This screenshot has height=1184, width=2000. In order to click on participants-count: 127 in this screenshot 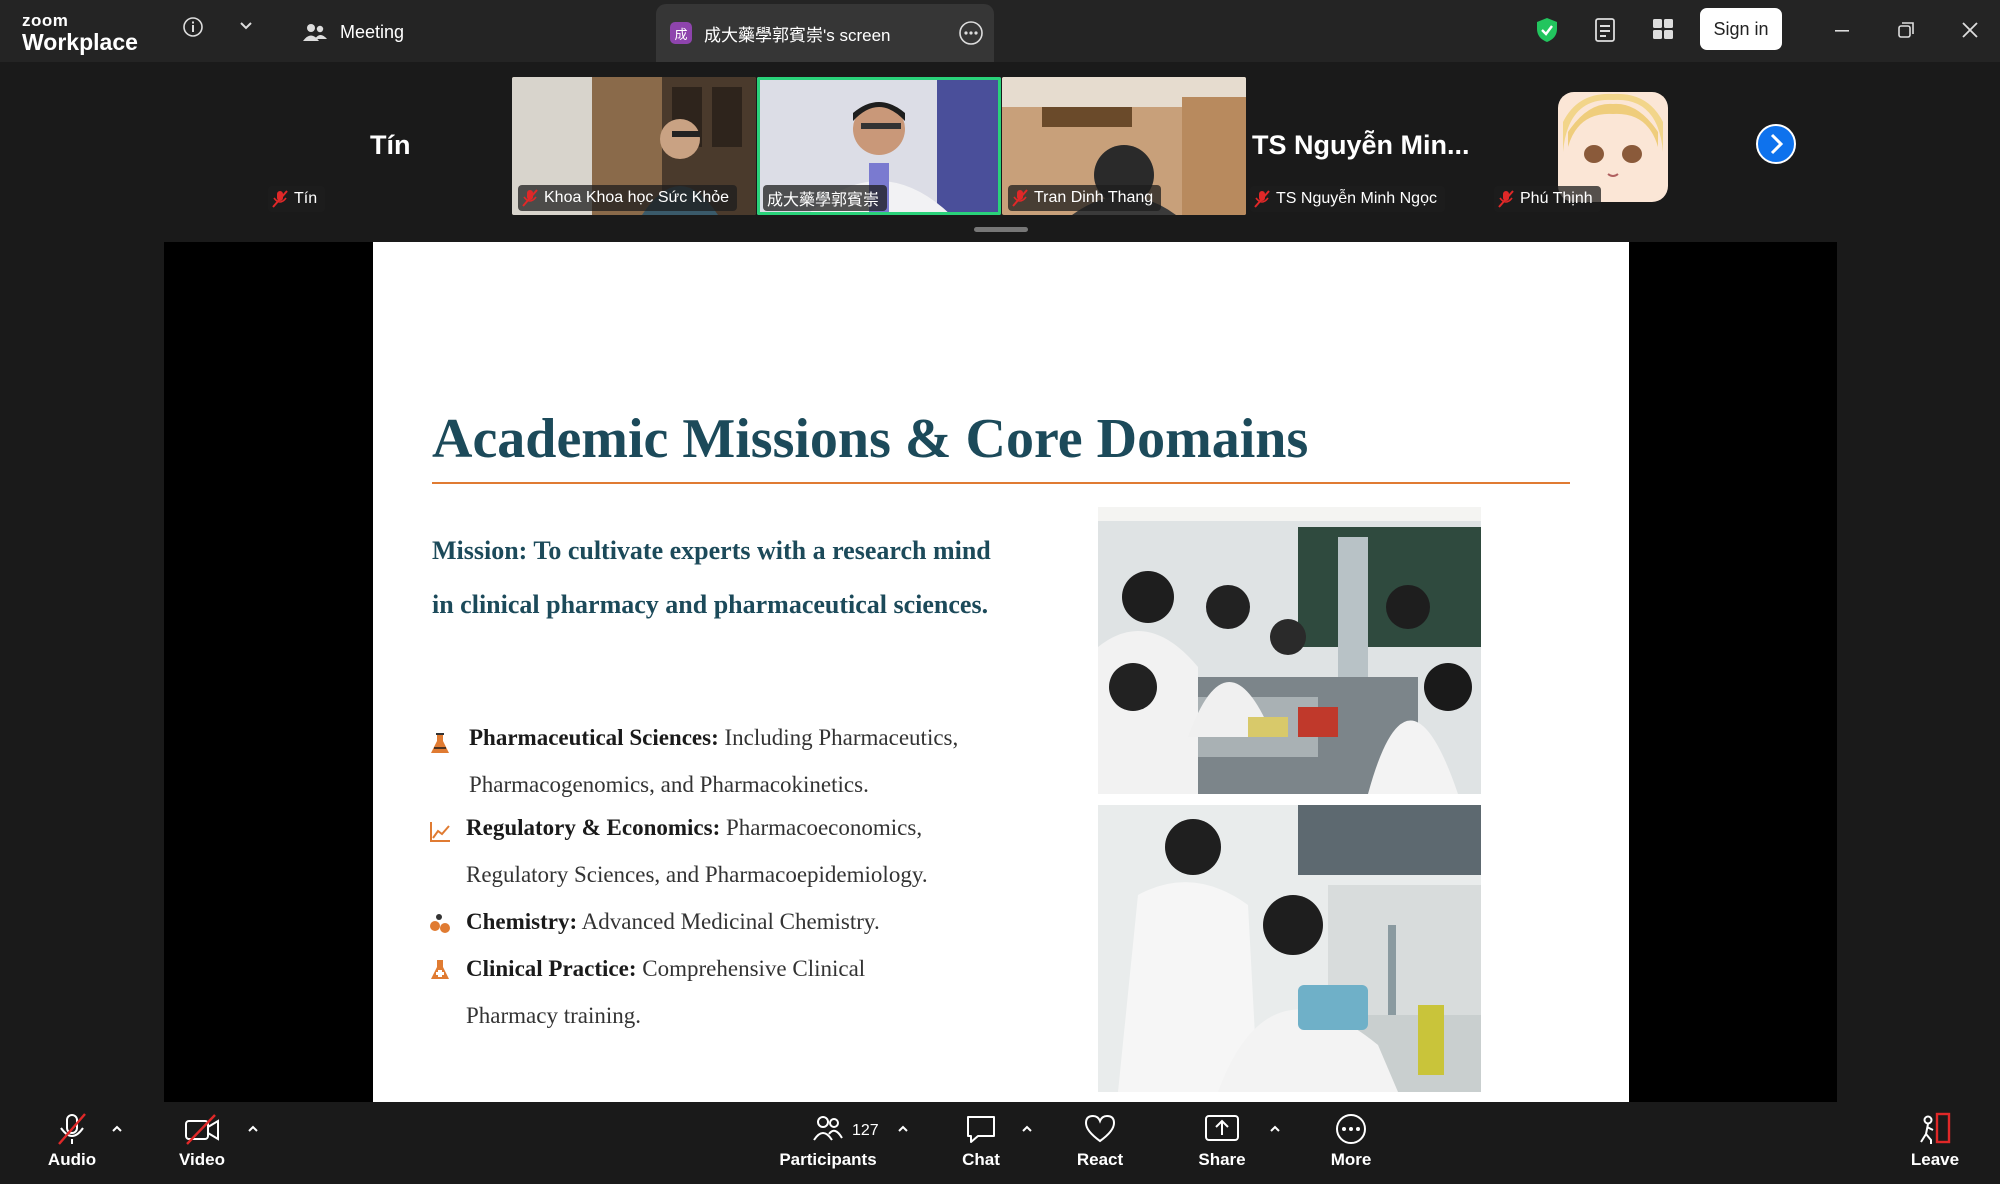, I will do `click(865, 1130)`.